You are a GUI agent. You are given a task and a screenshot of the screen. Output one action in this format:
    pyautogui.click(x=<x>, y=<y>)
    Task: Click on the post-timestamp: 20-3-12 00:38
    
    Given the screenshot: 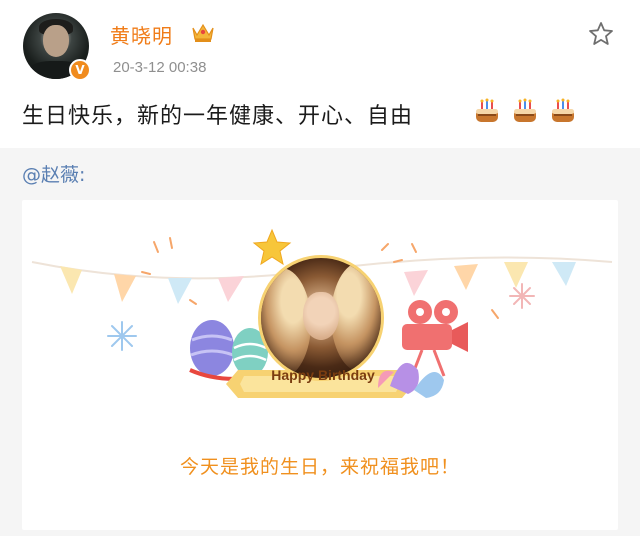 What is the action you would take?
    pyautogui.click(x=160, y=67)
    